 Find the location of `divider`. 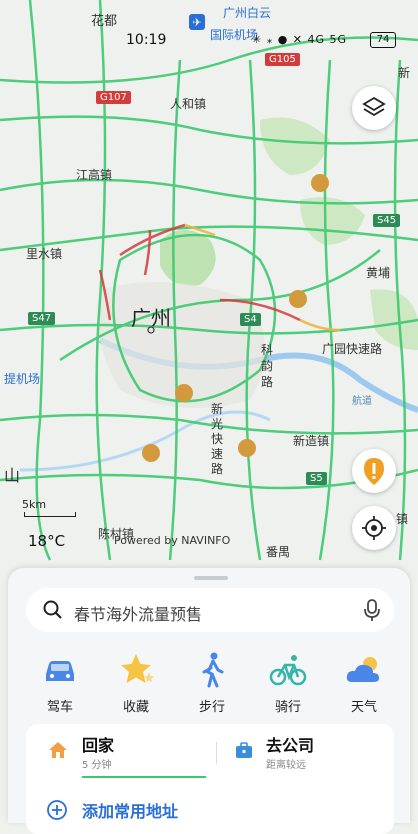

divider is located at coordinates (216, 753).